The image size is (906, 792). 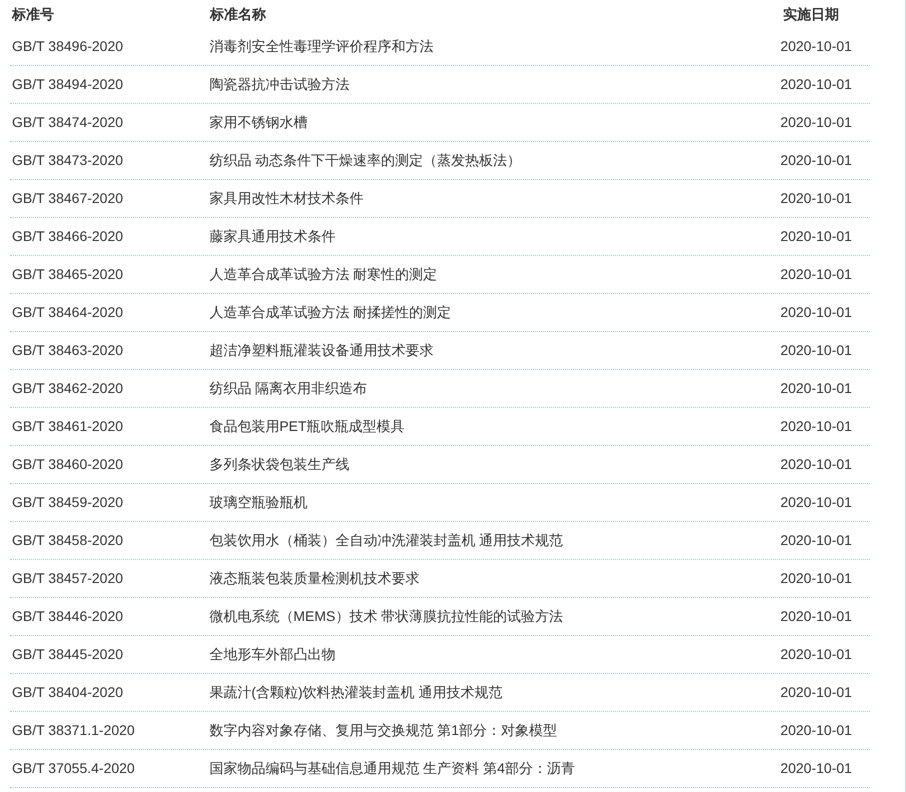 What do you see at coordinates (383, 730) in the screenshot?
I see `table-cell: 数字内容对象存储、复用与交换规范 第1部分：对象模型` at bounding box center [383, 730].